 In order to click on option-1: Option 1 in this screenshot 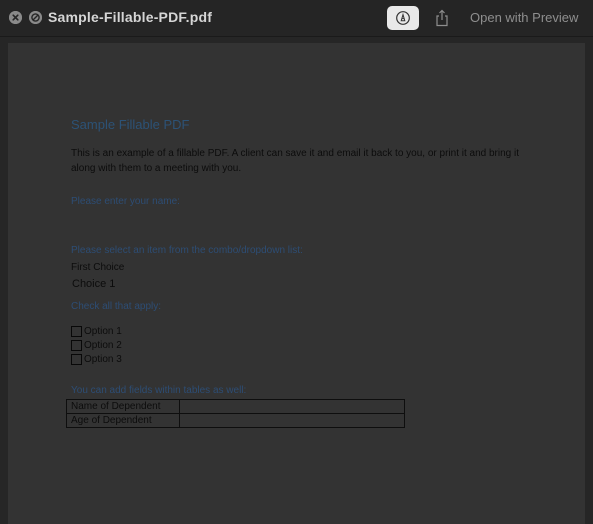, I will do `click(96, 331)`.